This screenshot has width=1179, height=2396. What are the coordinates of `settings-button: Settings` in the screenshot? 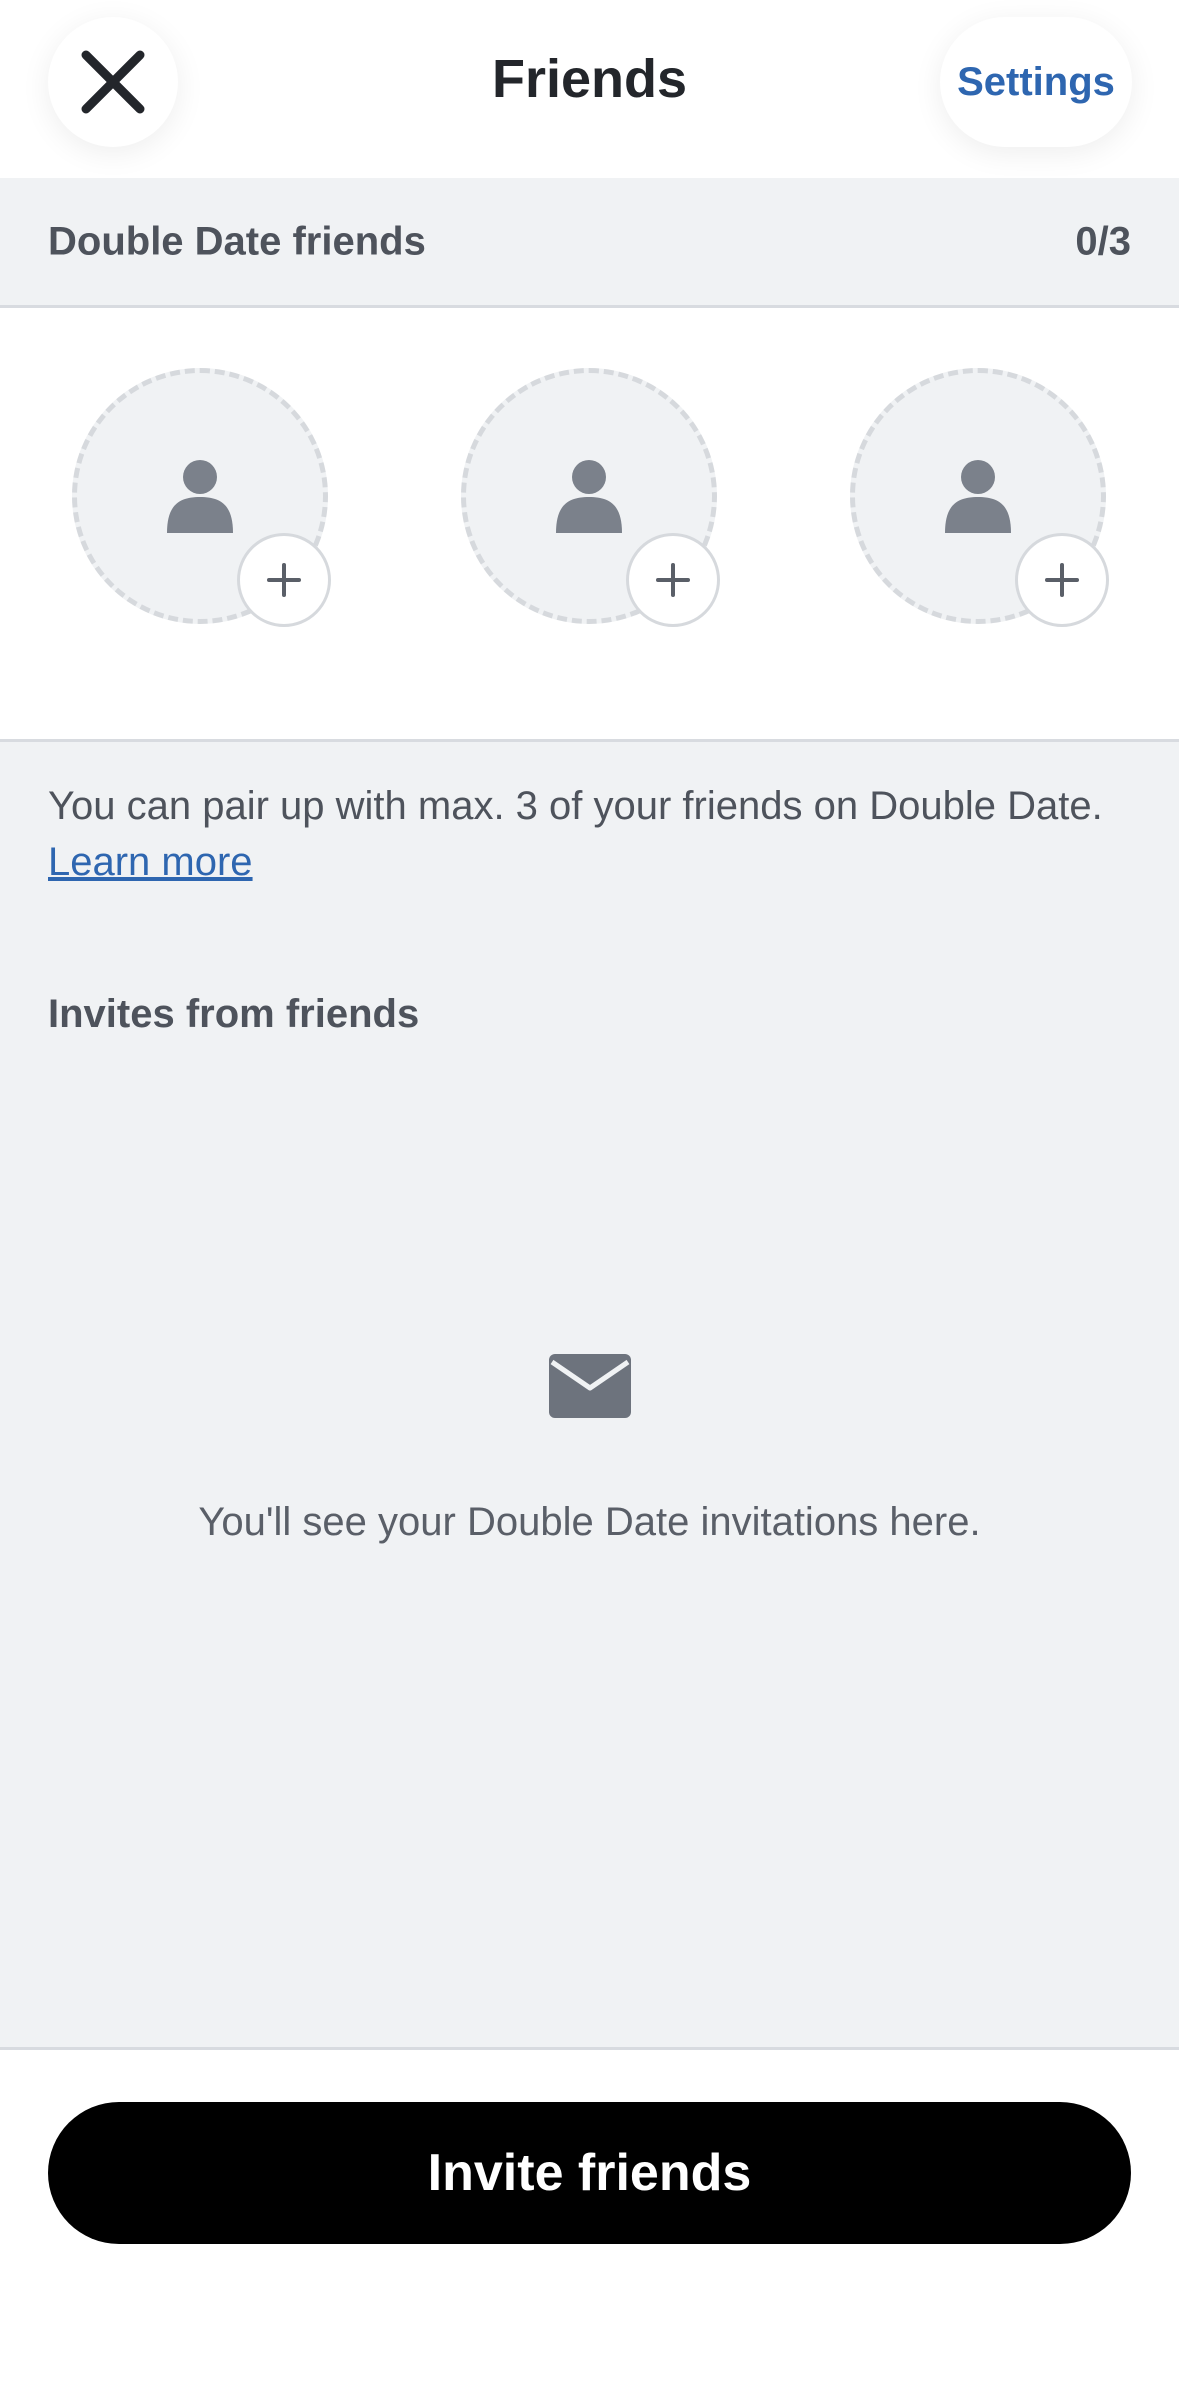 It's located at (1036, 82).